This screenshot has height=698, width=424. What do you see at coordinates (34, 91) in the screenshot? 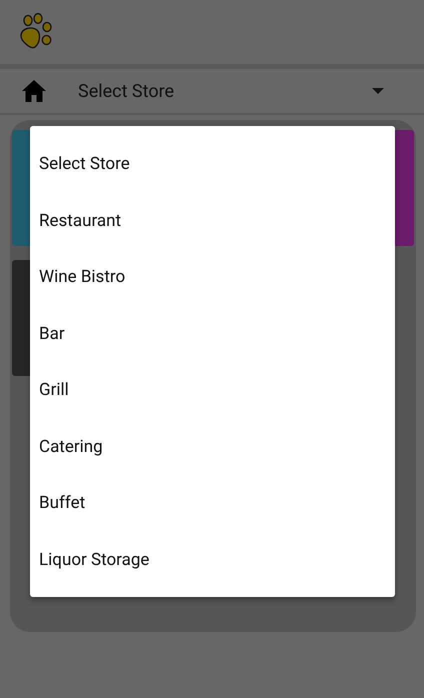
I see `home-icon` at bounding box center [34, 91].